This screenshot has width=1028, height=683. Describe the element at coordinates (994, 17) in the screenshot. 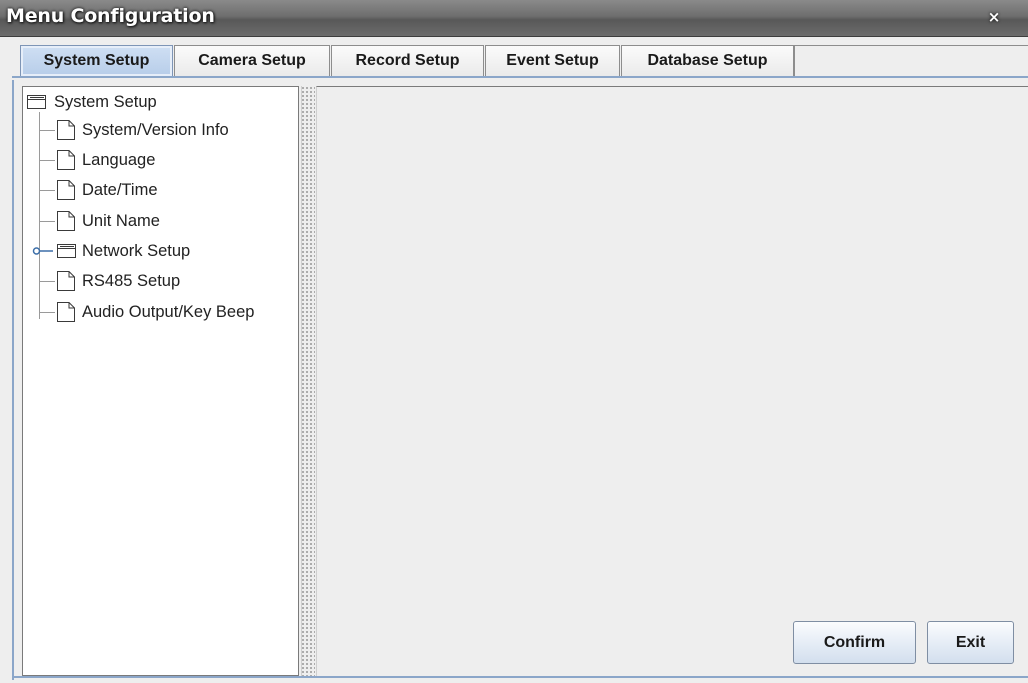

I see `close-icon: ×` at that location.